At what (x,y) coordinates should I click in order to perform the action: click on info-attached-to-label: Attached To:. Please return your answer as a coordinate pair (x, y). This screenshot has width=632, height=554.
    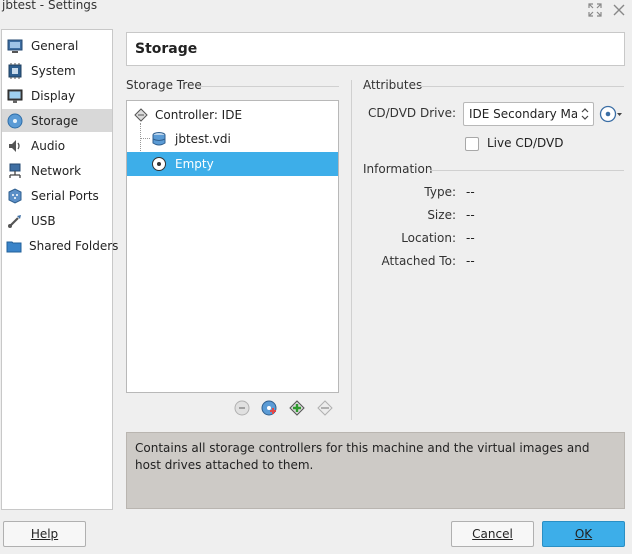
    Looking at the image, I should click on (418, 261).